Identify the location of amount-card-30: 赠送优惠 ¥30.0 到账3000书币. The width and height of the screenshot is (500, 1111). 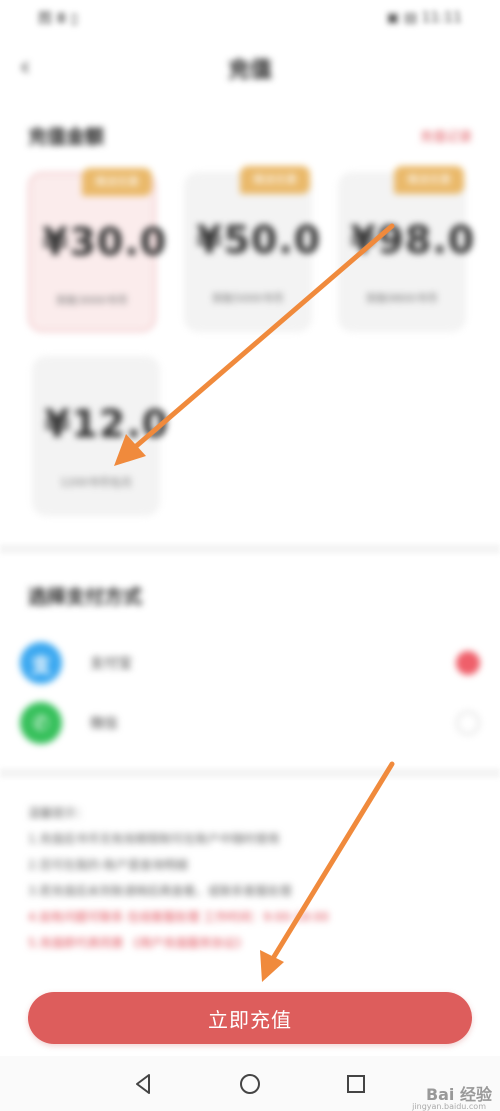
(97, 250).